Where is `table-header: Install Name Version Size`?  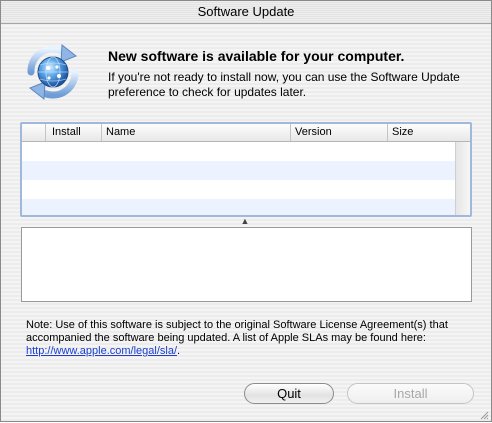 table-header: Install Name Version Size is located at coordinates (246, 133).